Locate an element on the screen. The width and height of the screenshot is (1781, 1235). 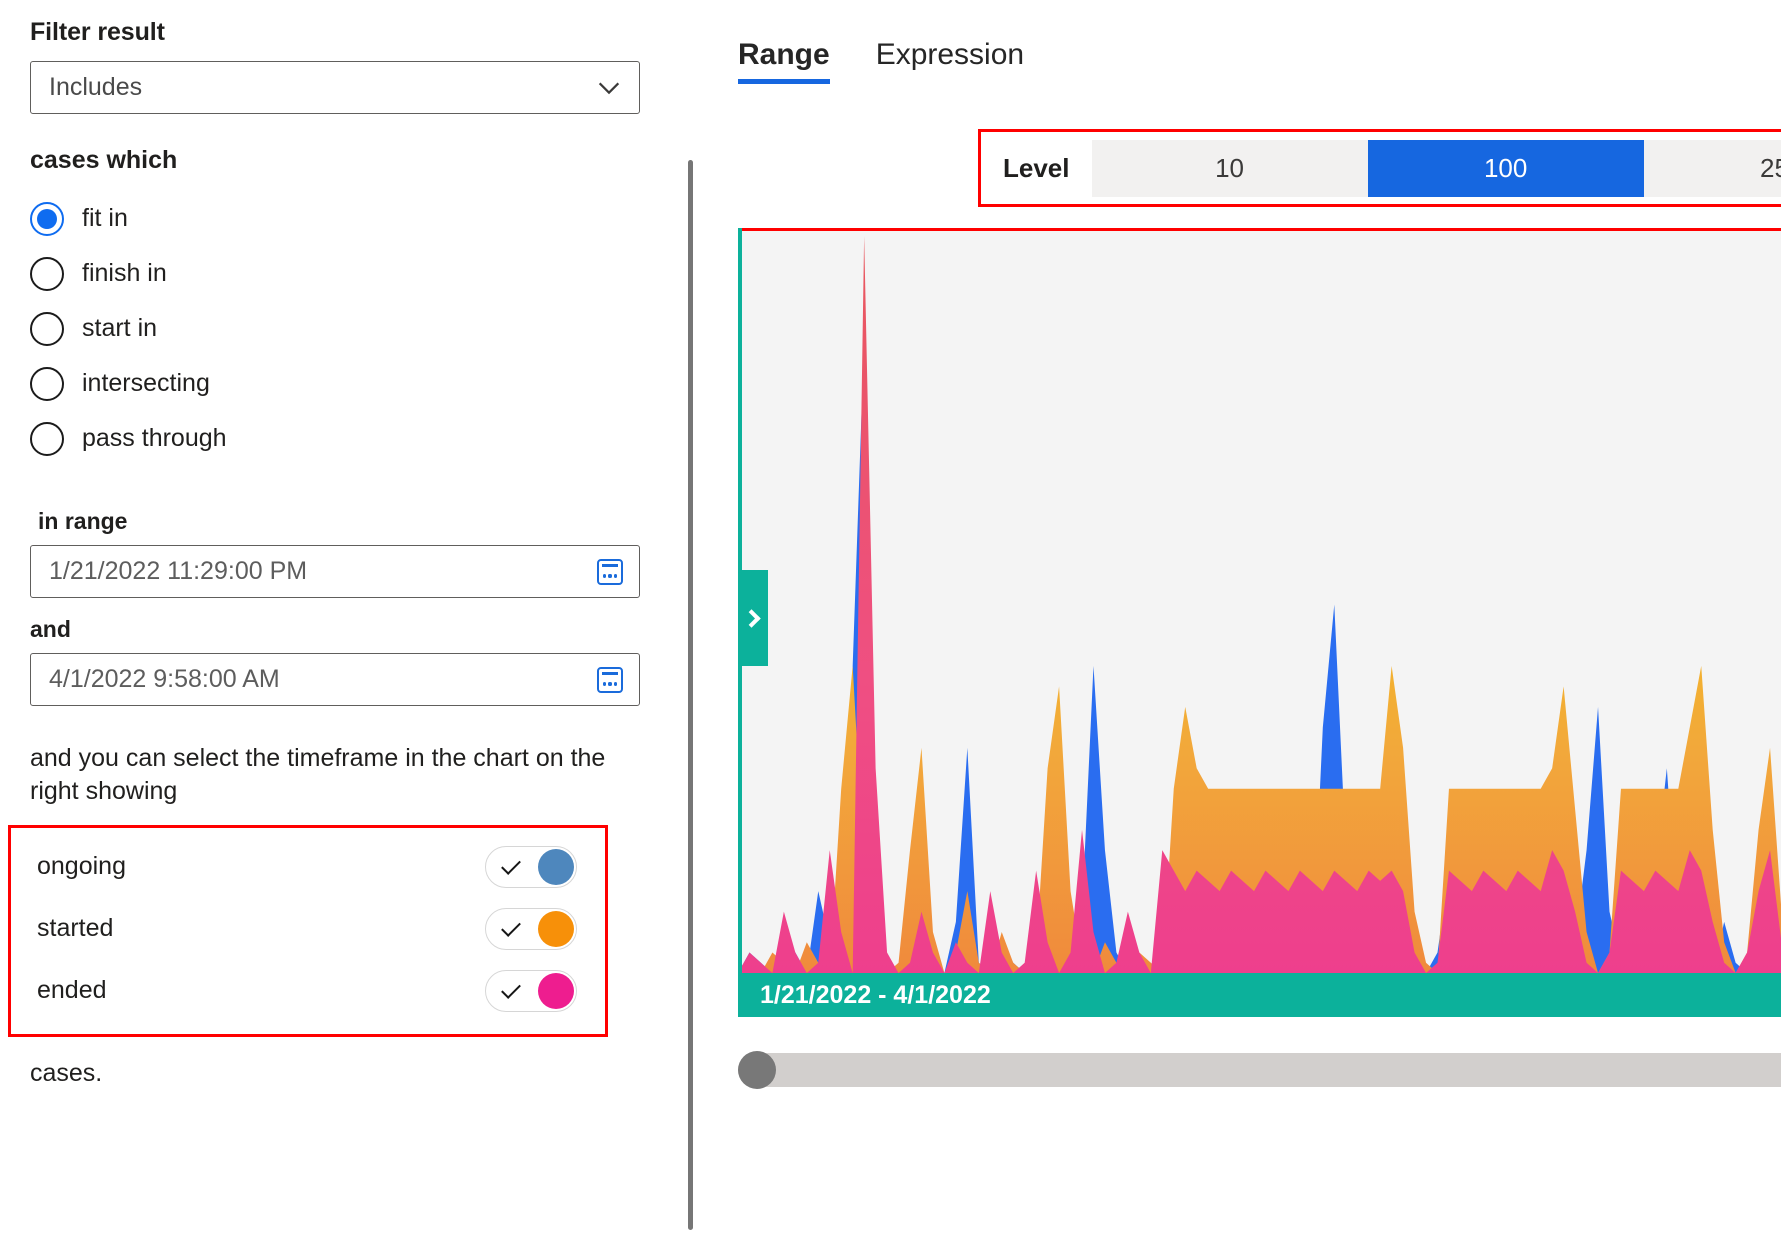
filter-result-value: Includes is located at coordinates (96, 87).